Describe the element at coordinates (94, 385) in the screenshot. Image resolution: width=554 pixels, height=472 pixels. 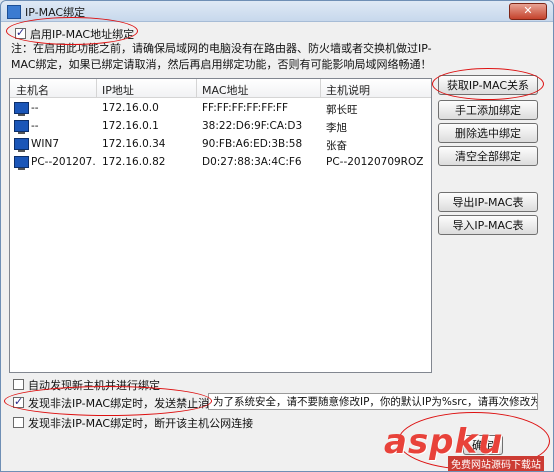
I see `auto-bind-label: 自动发现新主机并进行绑定` at that location.